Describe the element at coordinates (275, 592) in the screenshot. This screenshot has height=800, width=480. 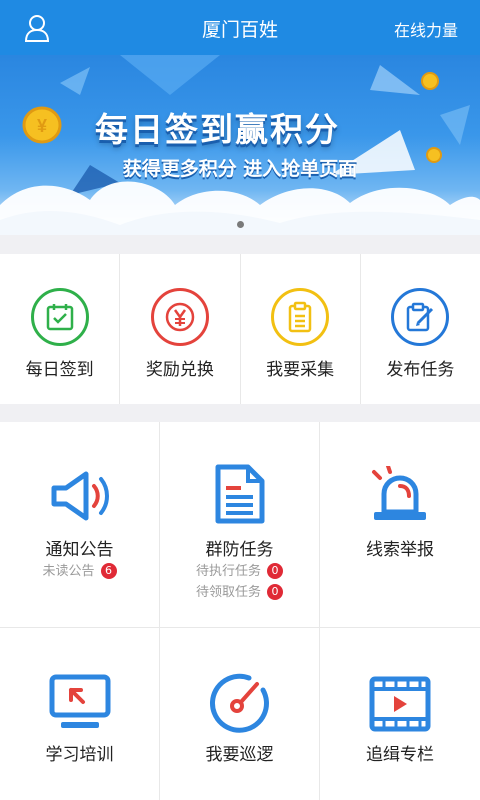
I see `pending-claim-badge: 0` at that location.